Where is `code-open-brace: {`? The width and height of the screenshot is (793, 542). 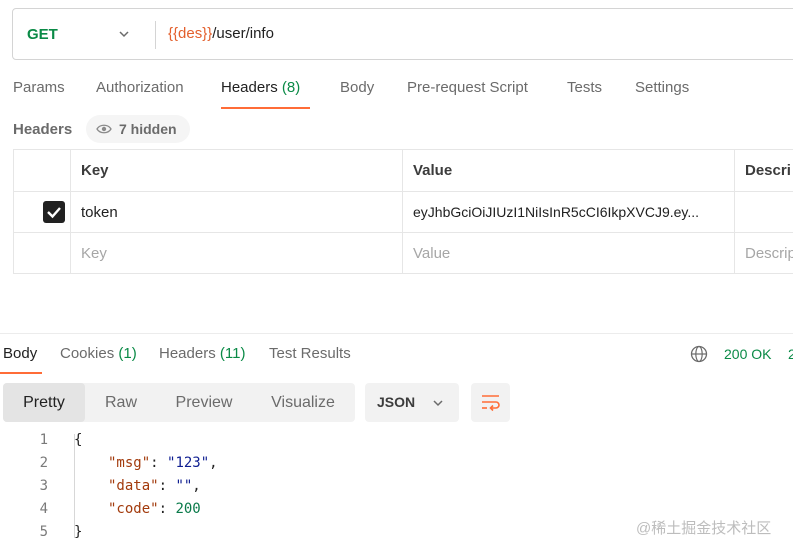
code-open-brace: { is located at coordinates (78, 440).